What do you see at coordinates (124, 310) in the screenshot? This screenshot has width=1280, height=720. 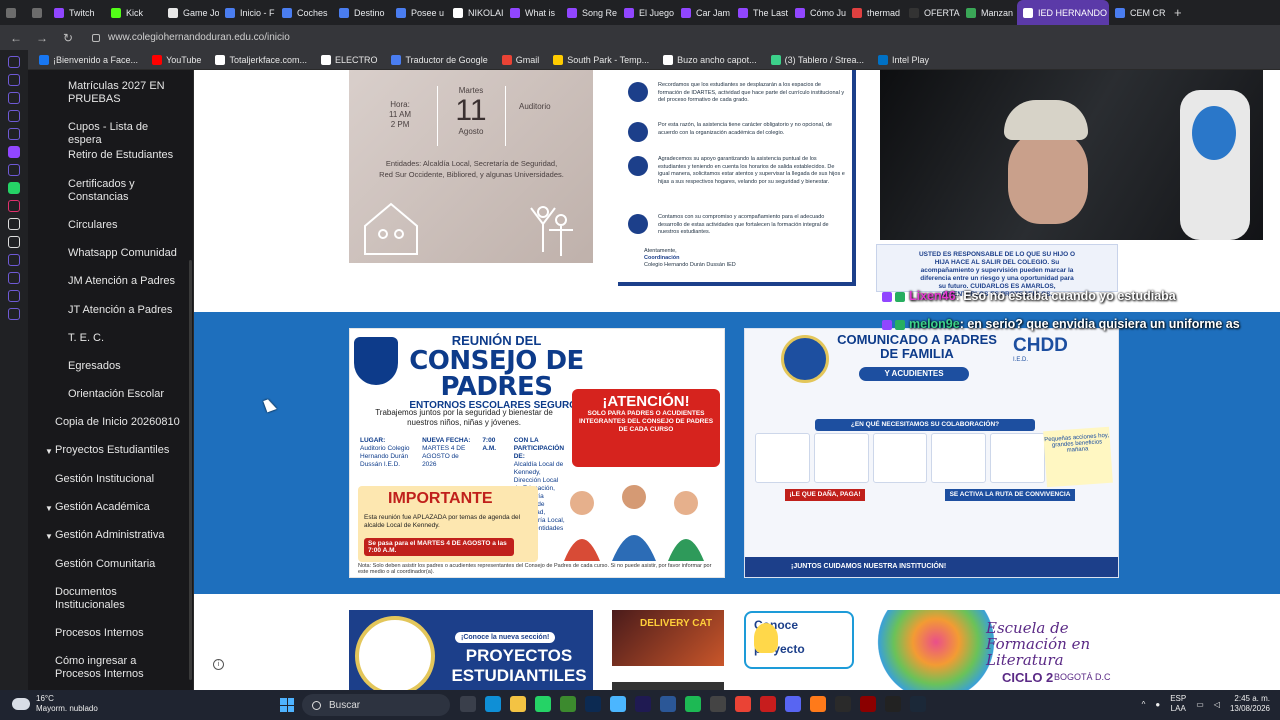 I see `sidebar-item: JT Atención a Padres` at bounding box center [124, 310].